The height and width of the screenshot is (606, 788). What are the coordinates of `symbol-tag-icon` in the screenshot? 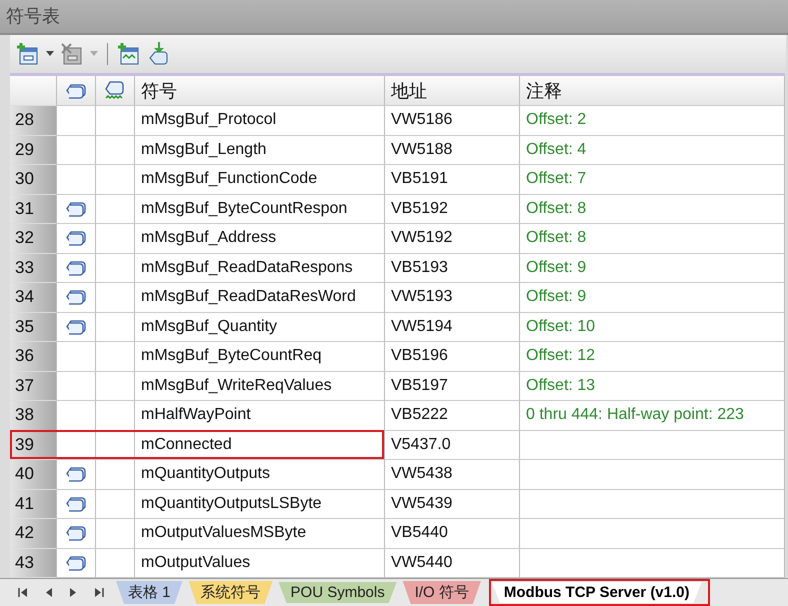 It's located at (76, 91).